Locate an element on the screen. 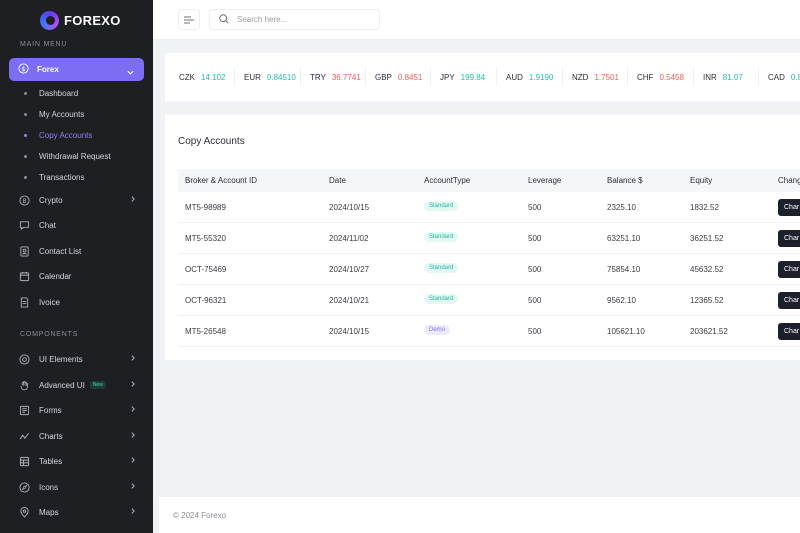  column-header: Balance $ is located at coordinates (625, 180).